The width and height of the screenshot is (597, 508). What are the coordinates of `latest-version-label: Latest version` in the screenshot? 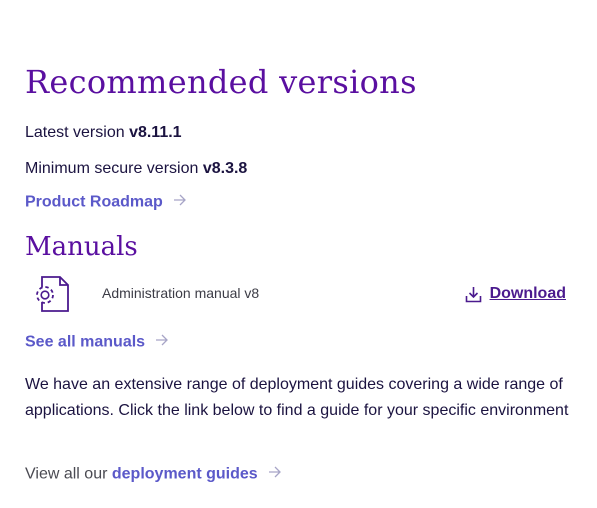 It's located at (75, 132).